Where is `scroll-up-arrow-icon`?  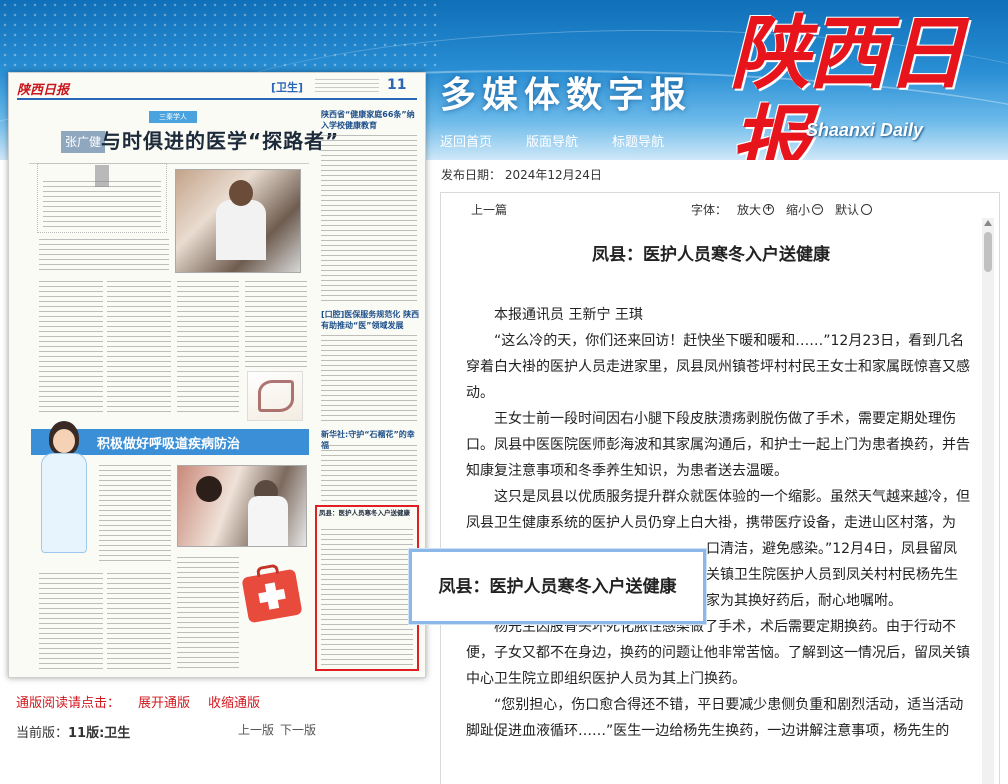
scroll-up-arrow-icon is located at coordinates (988, 223).